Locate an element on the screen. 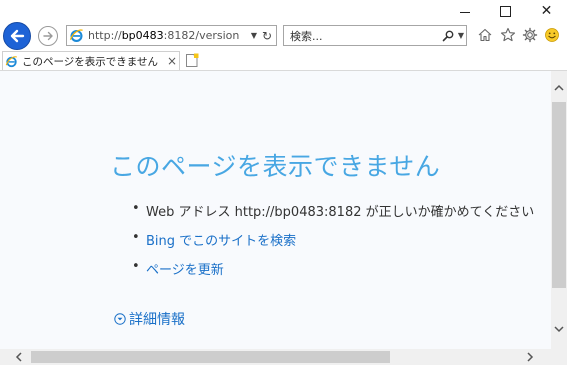 This screenshot has height=365, width=567. back-button is located at coordinates (17, 36).